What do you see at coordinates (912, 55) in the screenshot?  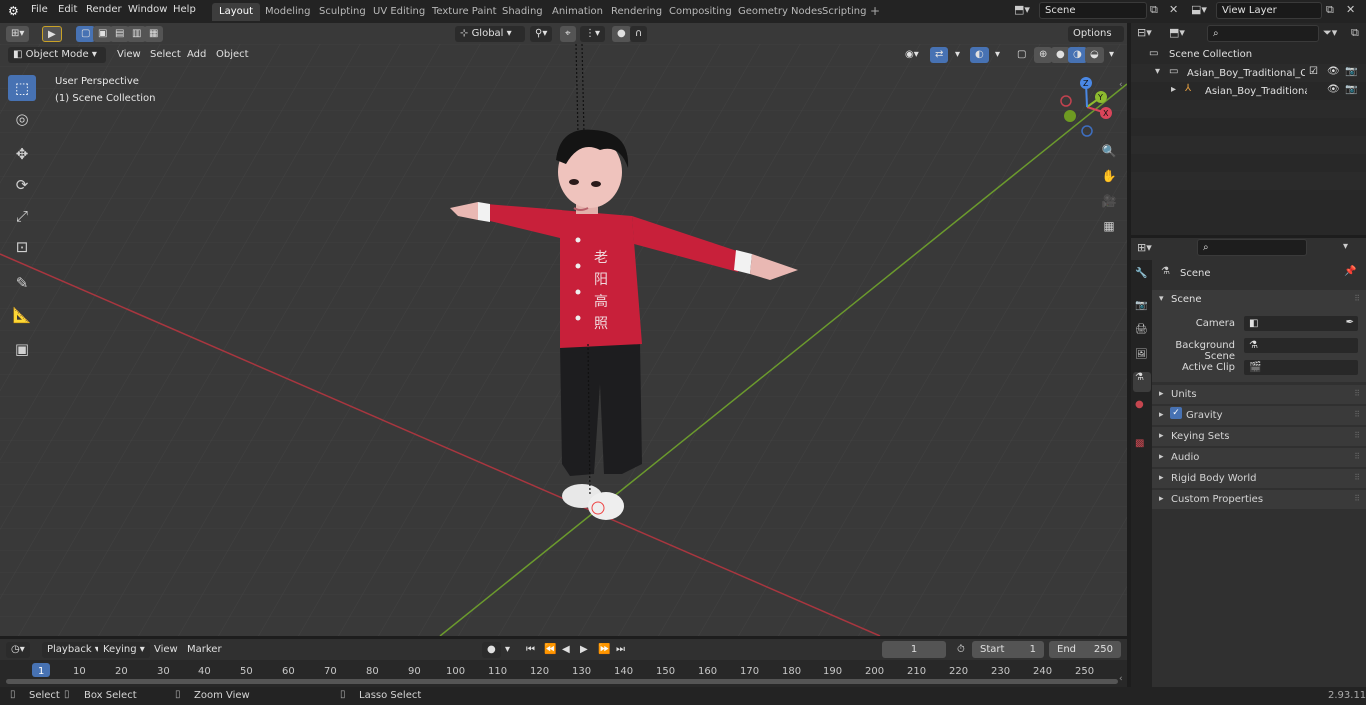 I see `visibility-icon: ◉▾` at bounding box center [912, 55].